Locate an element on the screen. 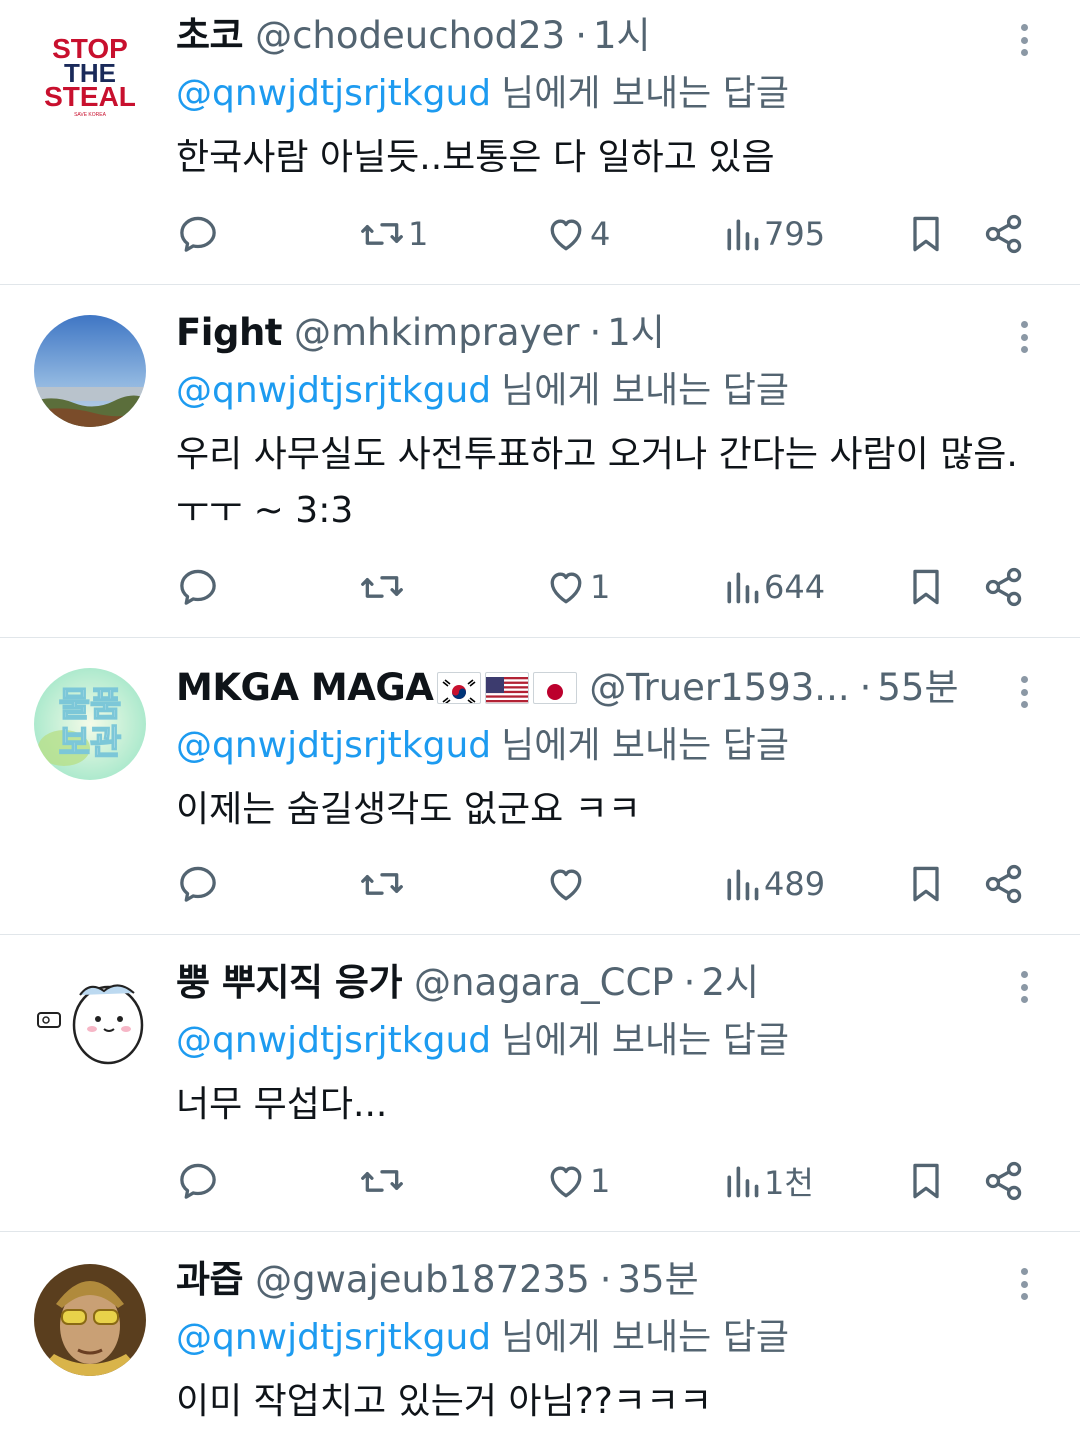  avatar-text: SAVE KOREA is located at coordinates (90, 115).